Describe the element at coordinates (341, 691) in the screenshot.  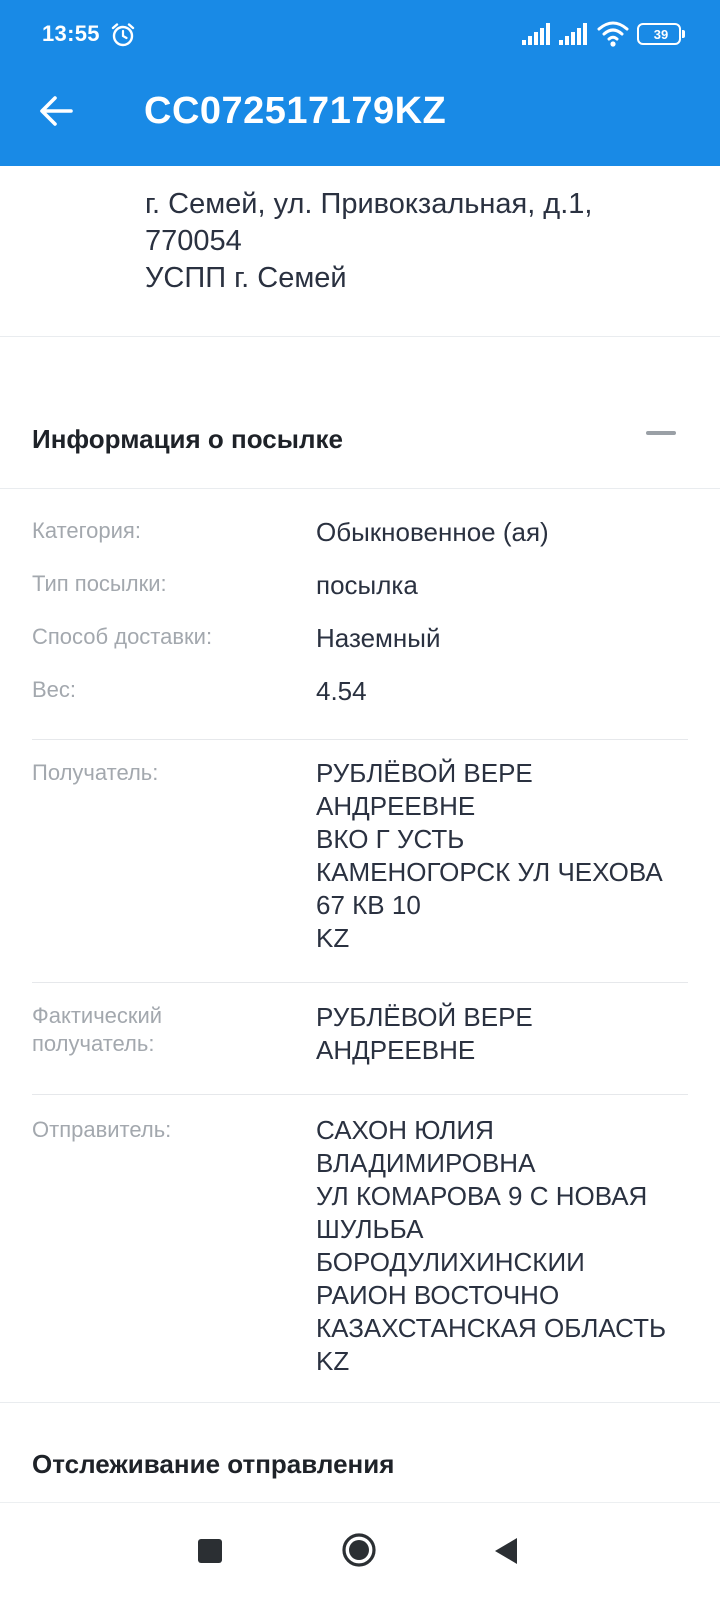
I see `weight-value: 4.54` at that location.